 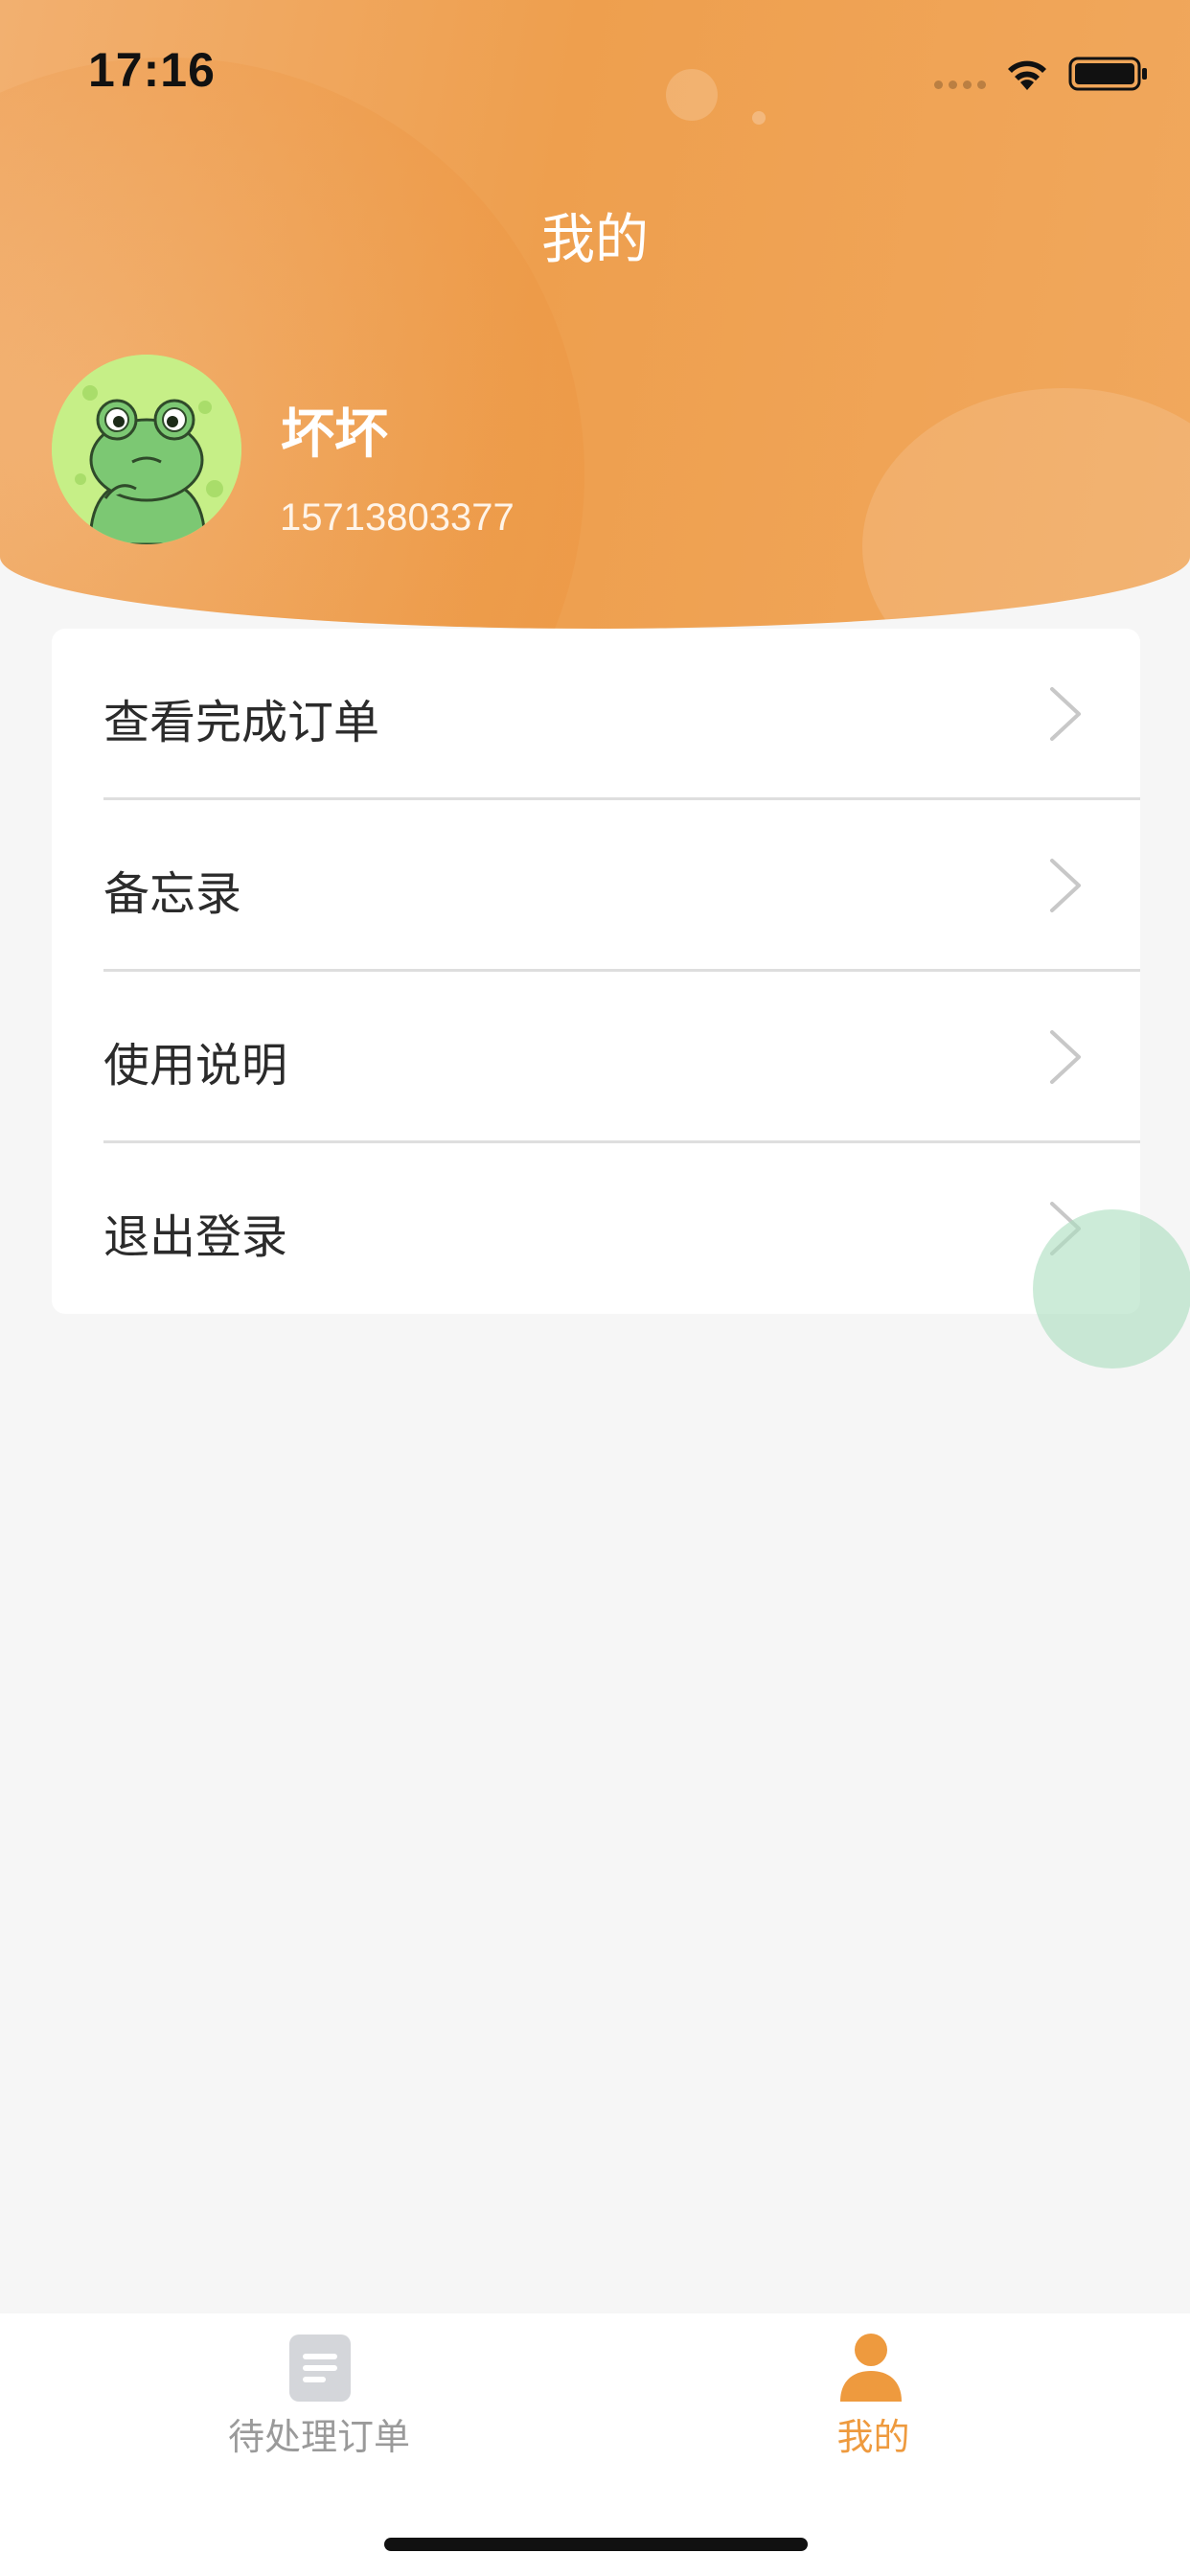 What do you see at coordinates (152, 70) in the screenshot?
I see `status-bar-time: 17:16` at bounding box center [152, 70].